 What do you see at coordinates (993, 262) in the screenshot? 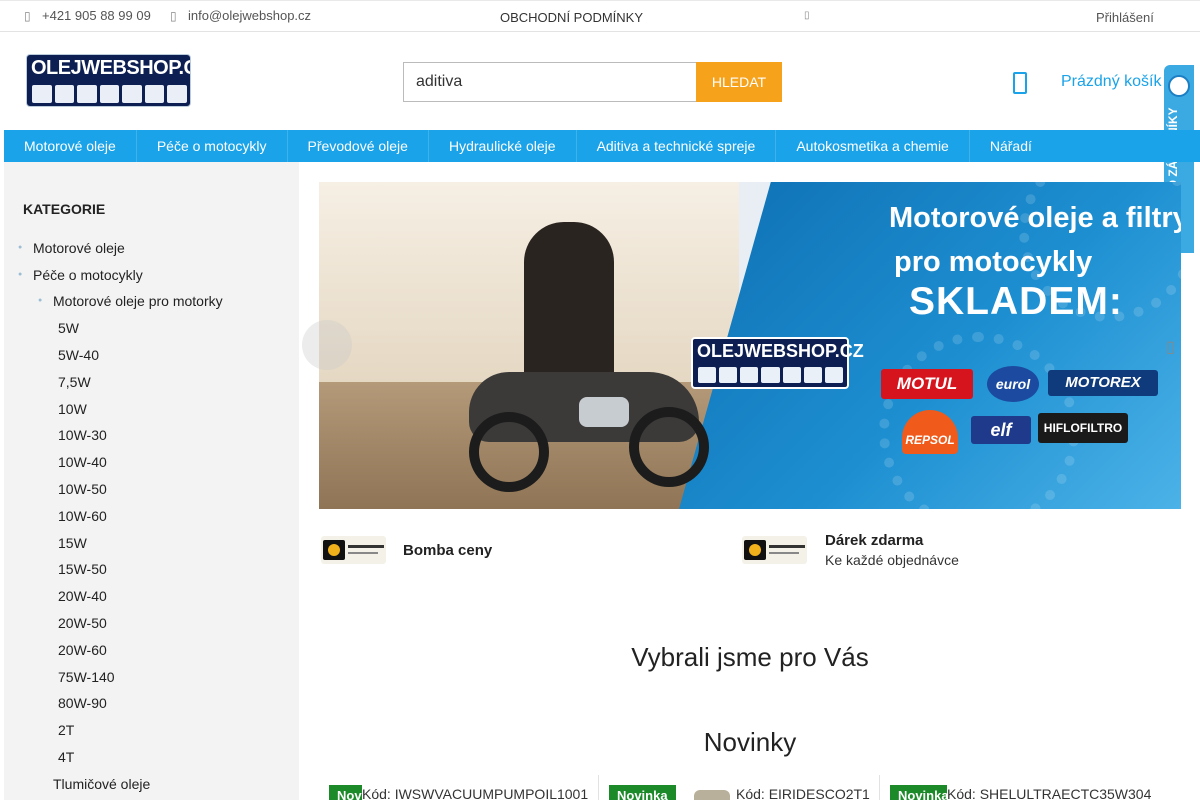
I see `banner-headline-2: pro motocykly` at bounding box center [993, 262].